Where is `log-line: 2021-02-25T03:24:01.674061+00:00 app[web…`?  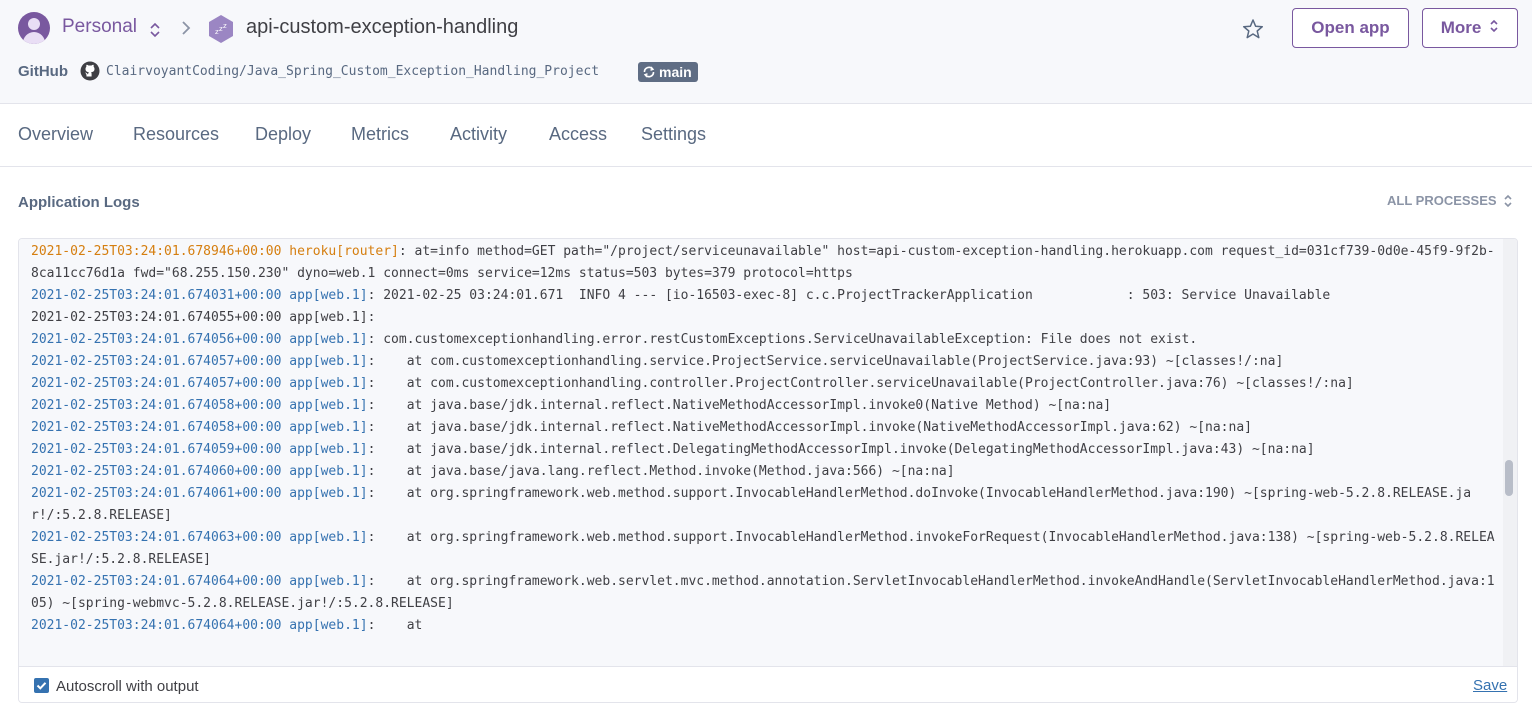
log-line: 2021-02-25T03:24:01.674061+00:00 app[web… is located at coordinates (766, 505).